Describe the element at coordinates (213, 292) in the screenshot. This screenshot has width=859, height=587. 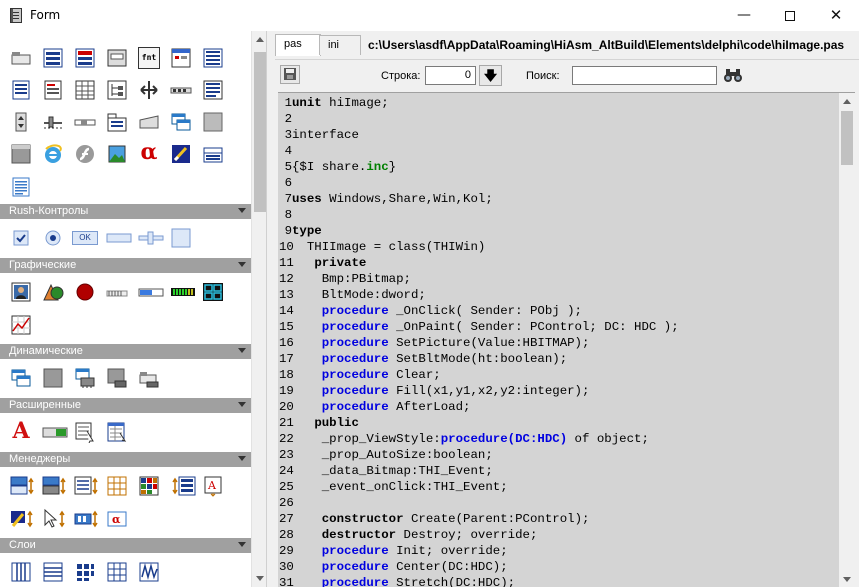
I see `segment-display-icon` at that location.